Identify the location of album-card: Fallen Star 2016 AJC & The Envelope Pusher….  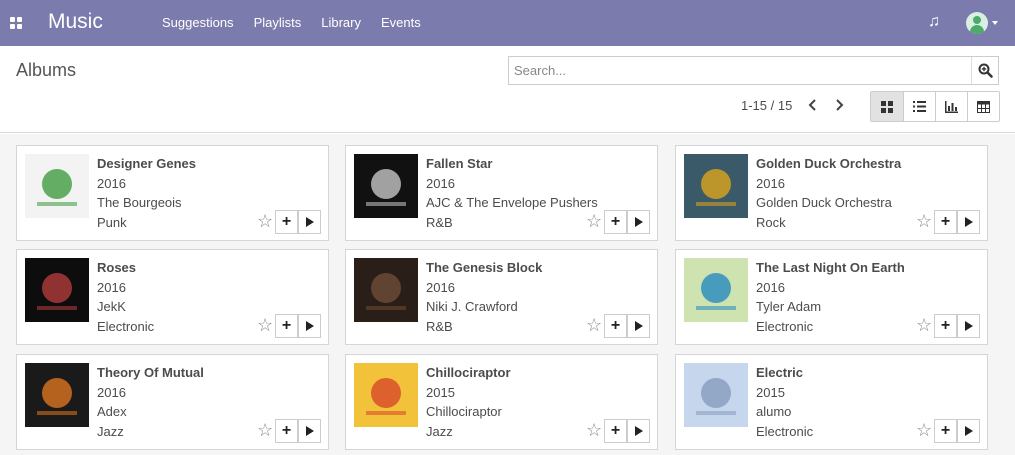
(501, 193).